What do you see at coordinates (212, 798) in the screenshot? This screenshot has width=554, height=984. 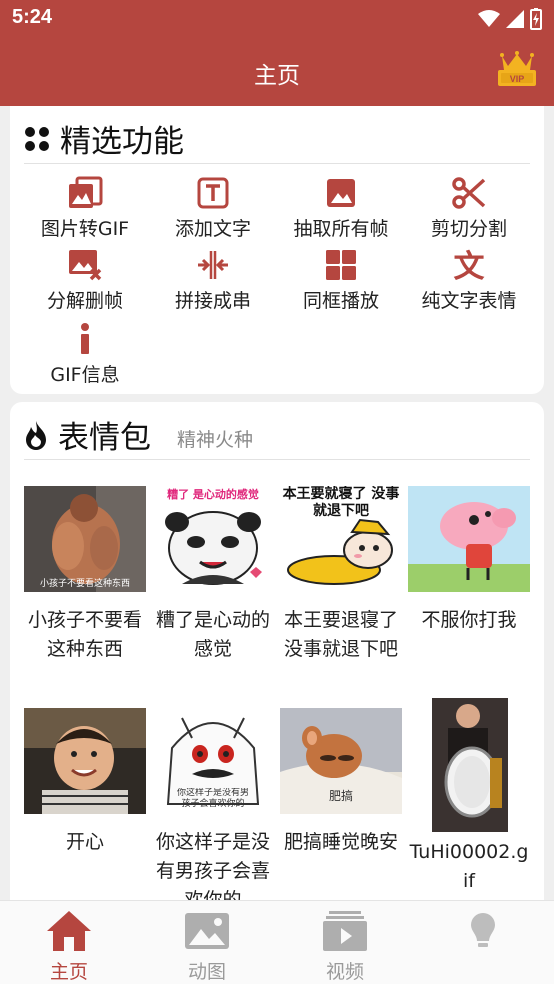 I see `thumb-text: 你这样子是没有男孩子会喜欢你的` at bounding box center [212, 798].